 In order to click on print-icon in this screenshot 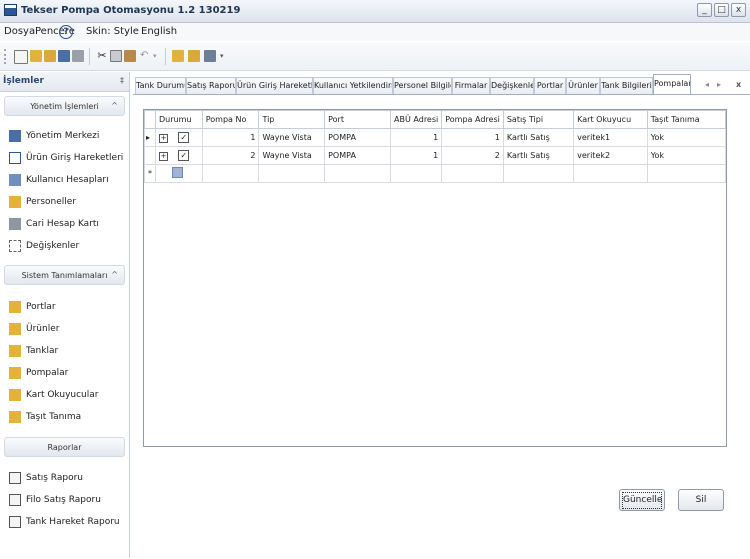, I will do `click(210, 56)`.